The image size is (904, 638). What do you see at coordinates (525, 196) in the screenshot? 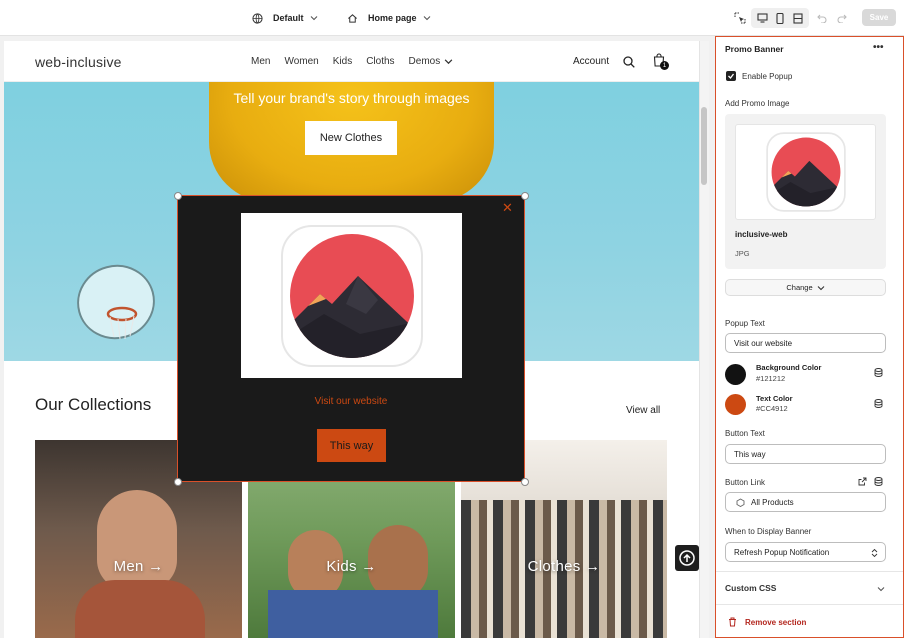
I see `resize-handle-top-right` at bounding box center [525, 196].